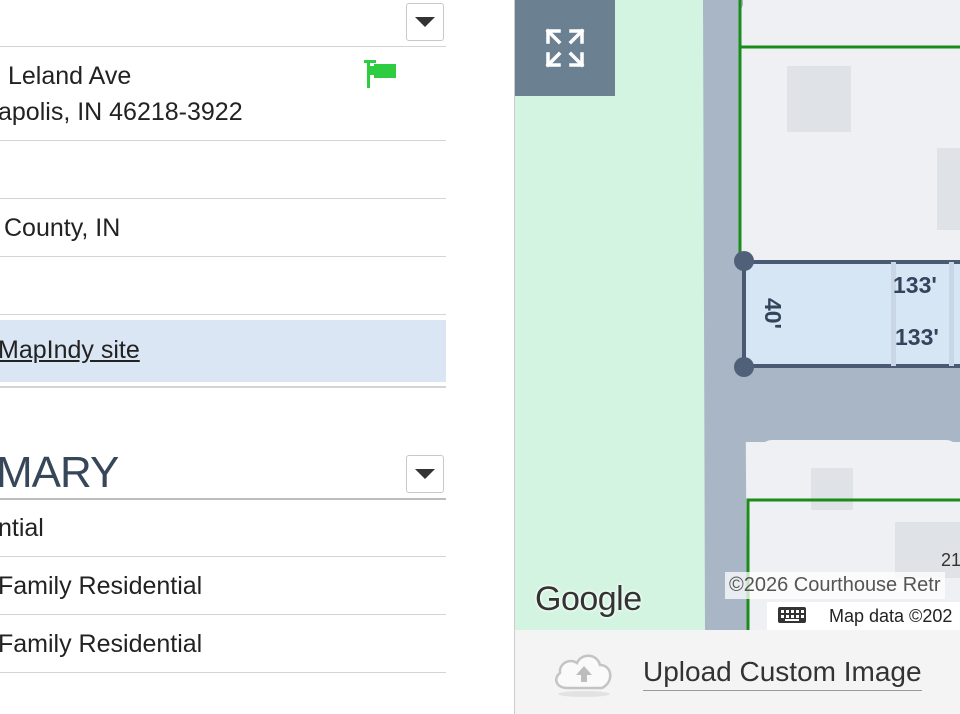  I want to click on cloud-upload-icon, so click(584, 672).